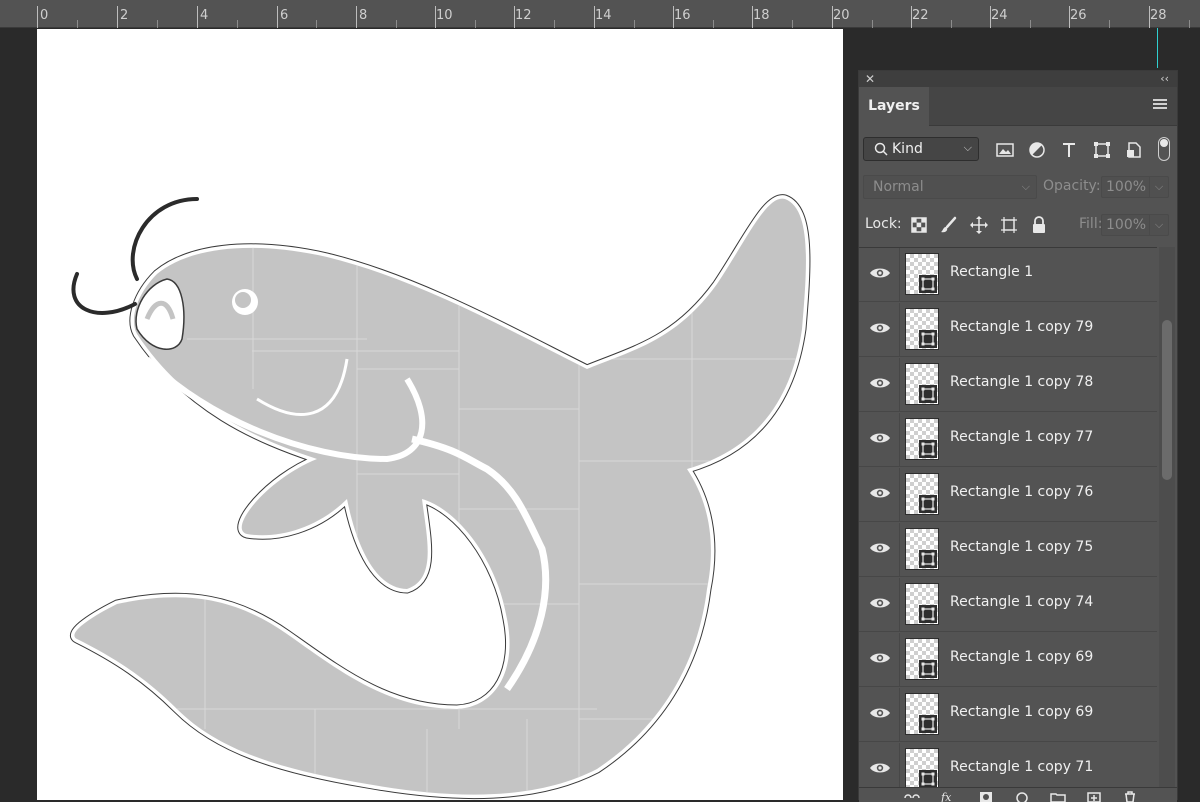 This screenshot has width=1200, height=802. What do you see at coordinates (284, 15) in the screenshot?
I see `ruler-label: 6` at bounding box center [284, 15].